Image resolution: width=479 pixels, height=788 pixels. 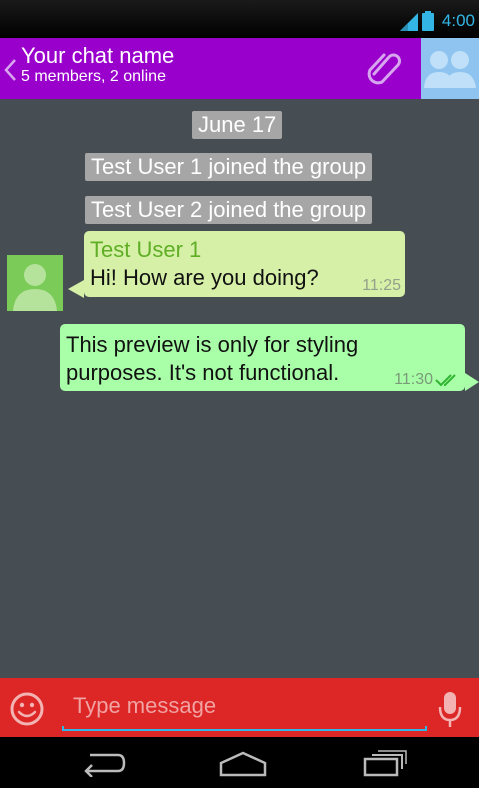 What do you see at coordinates (450, 709) in the screenshot?
I see `microphone-icon` at bounding box center [450, 709].